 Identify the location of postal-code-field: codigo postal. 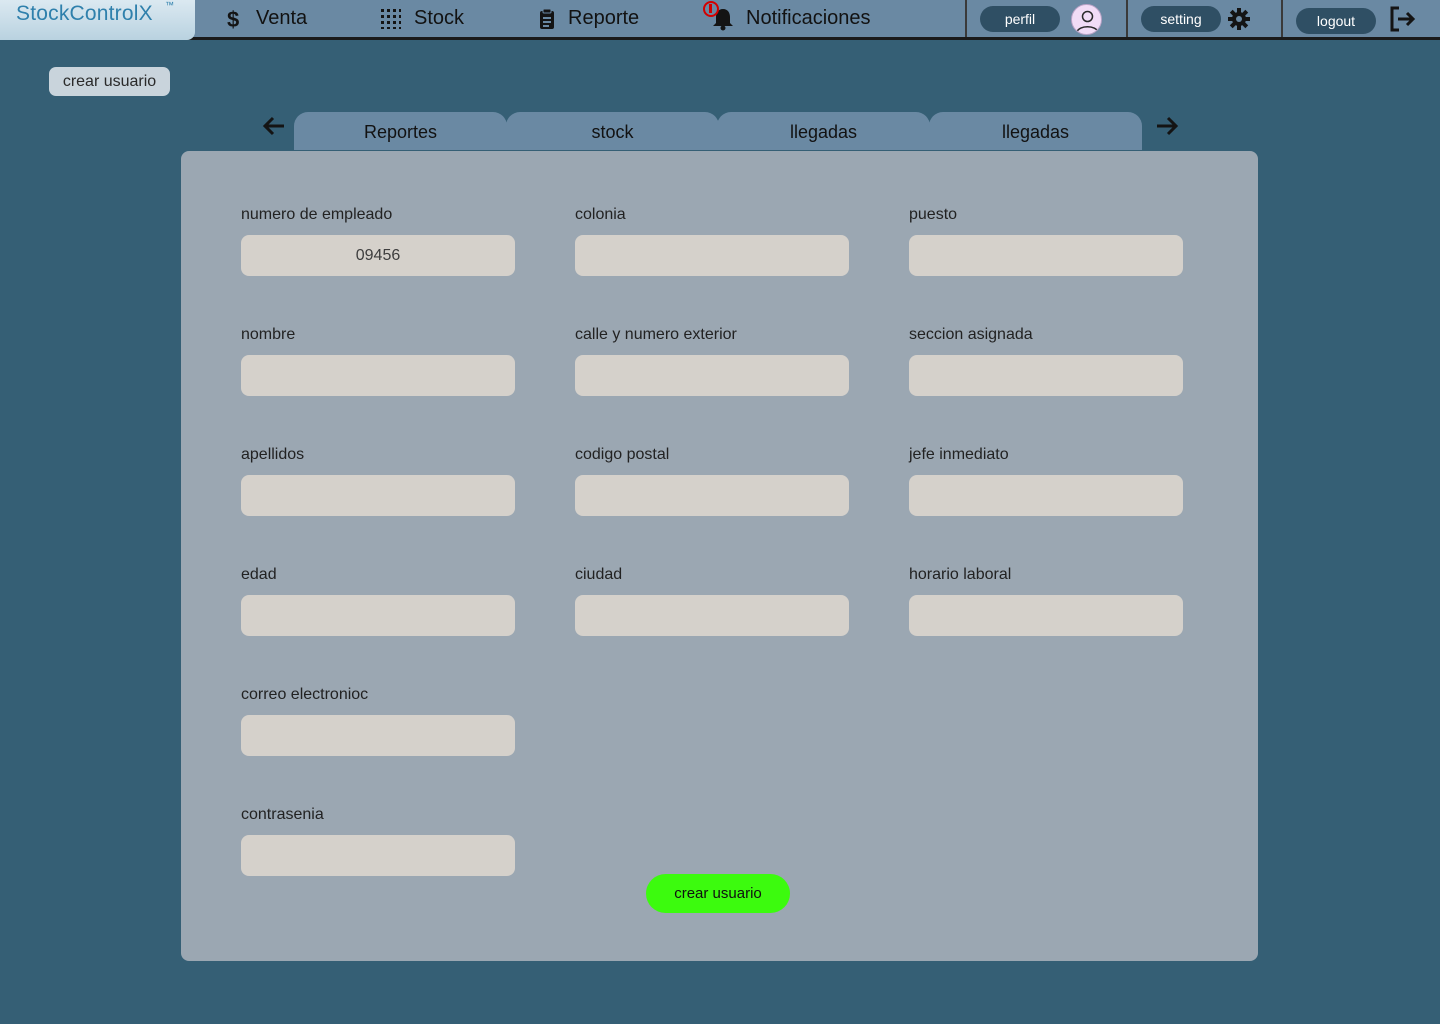
(712, 480).